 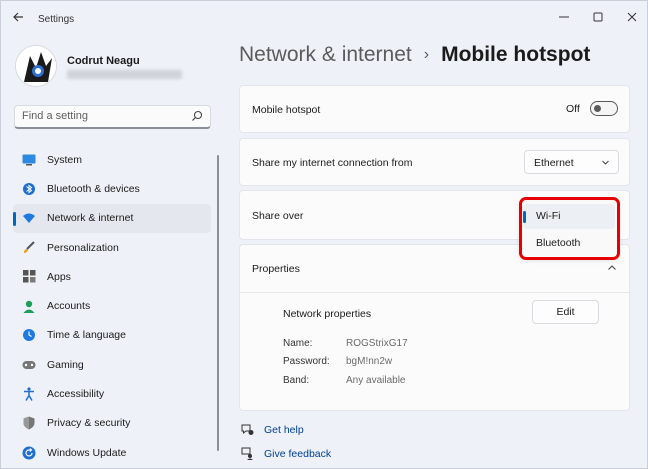 I want to click on chevron-up-icon, so click(x=612, y=268).